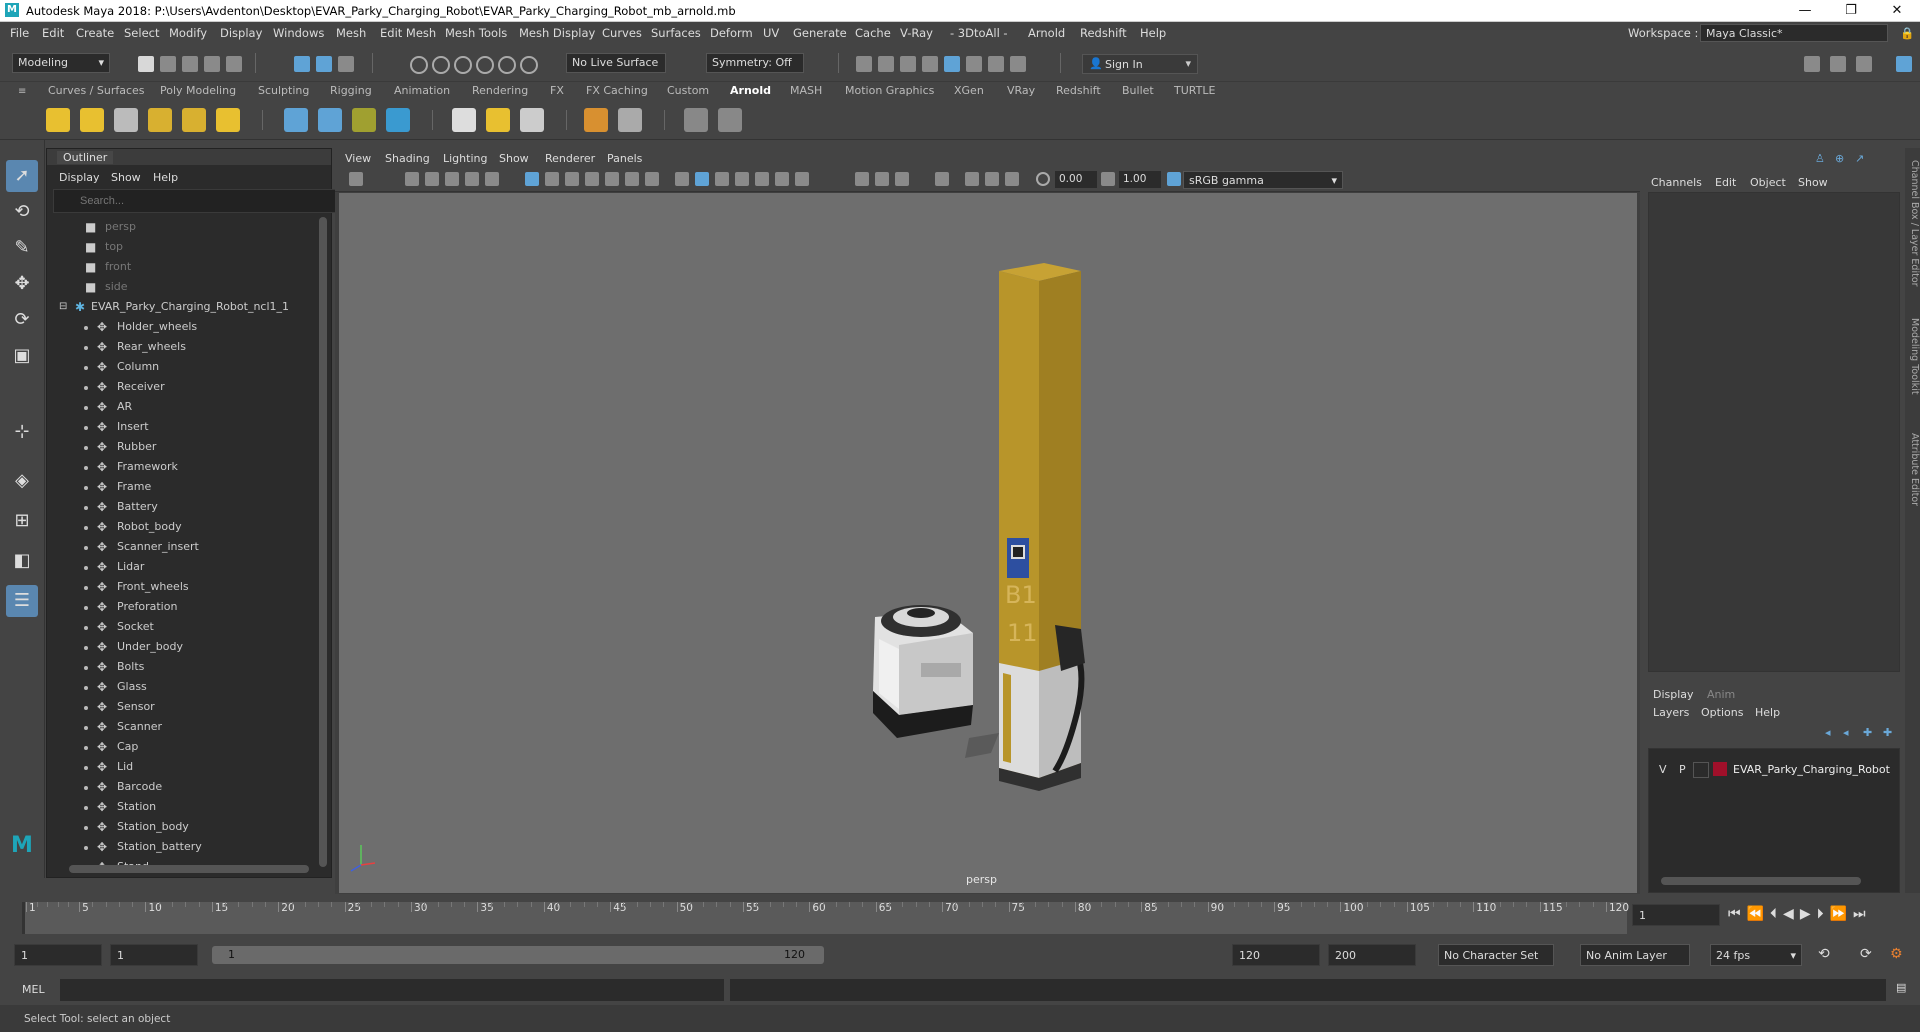 The height and width of the screenshot is (1032, 1920). What do you see at coordinates (916, 33) in the screenshot?
I see `menu-vray: V-Ray` at bounding box center [916, 33].